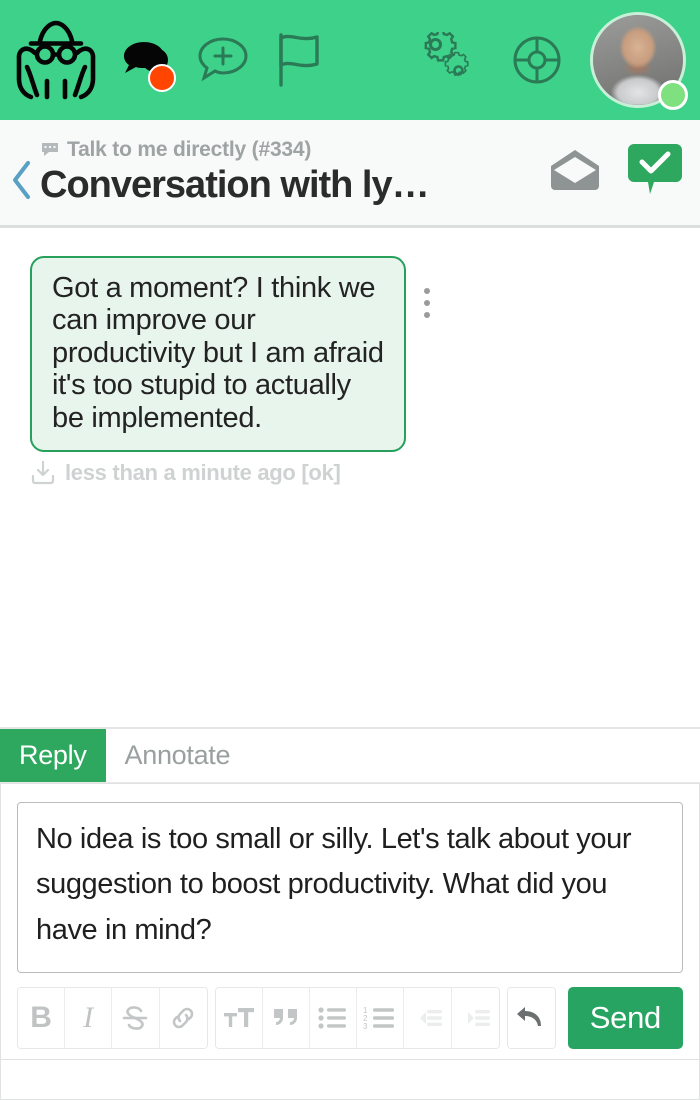 The height and width of the screenshot is (1100, 700). What do you see at coordinates (575, 170) in the screenshot?
I see `mark-unread-icon` at bounding box center [575, 170].